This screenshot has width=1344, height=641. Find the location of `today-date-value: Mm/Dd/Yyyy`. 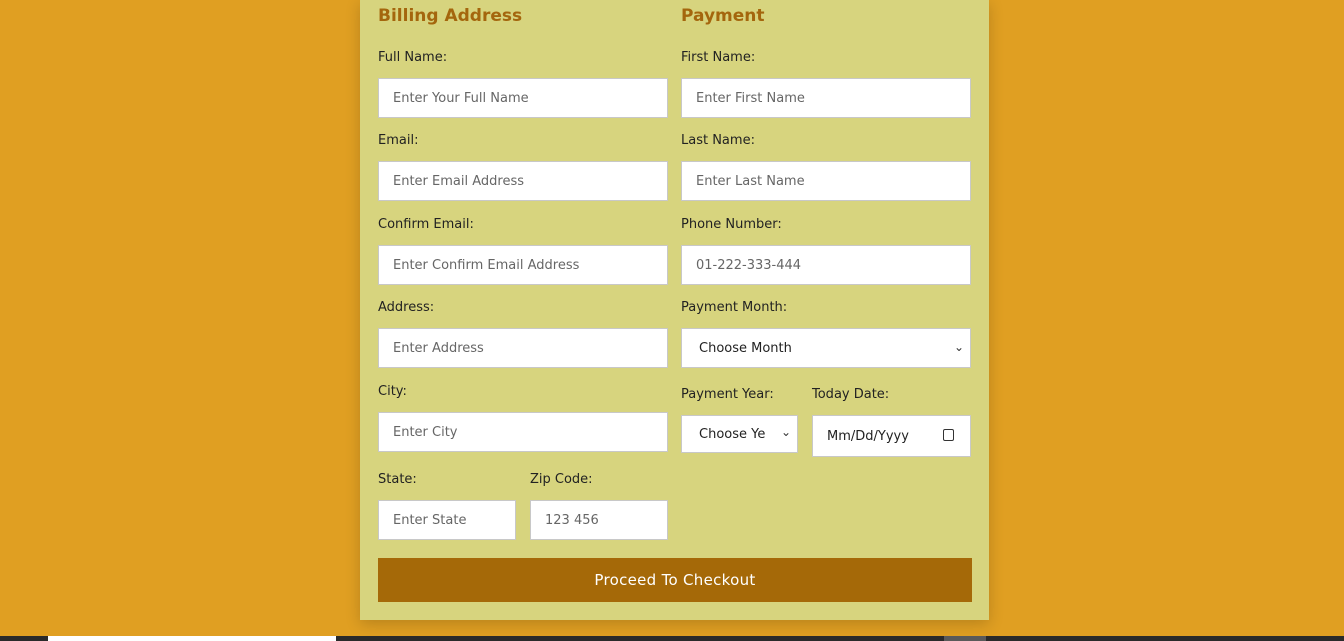

today-date-value: Mm/Dd/Yyyy is located at coordinates (868, 436).